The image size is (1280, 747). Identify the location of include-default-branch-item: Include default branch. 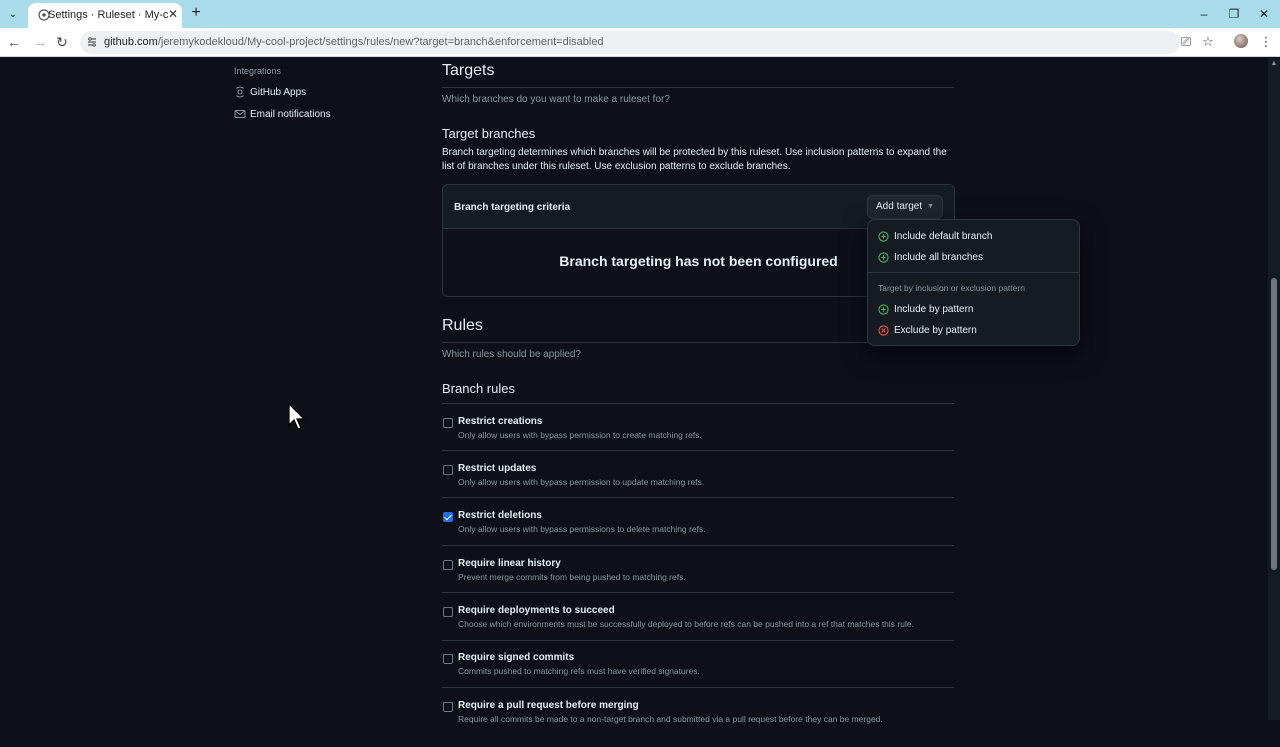
(935, 236).